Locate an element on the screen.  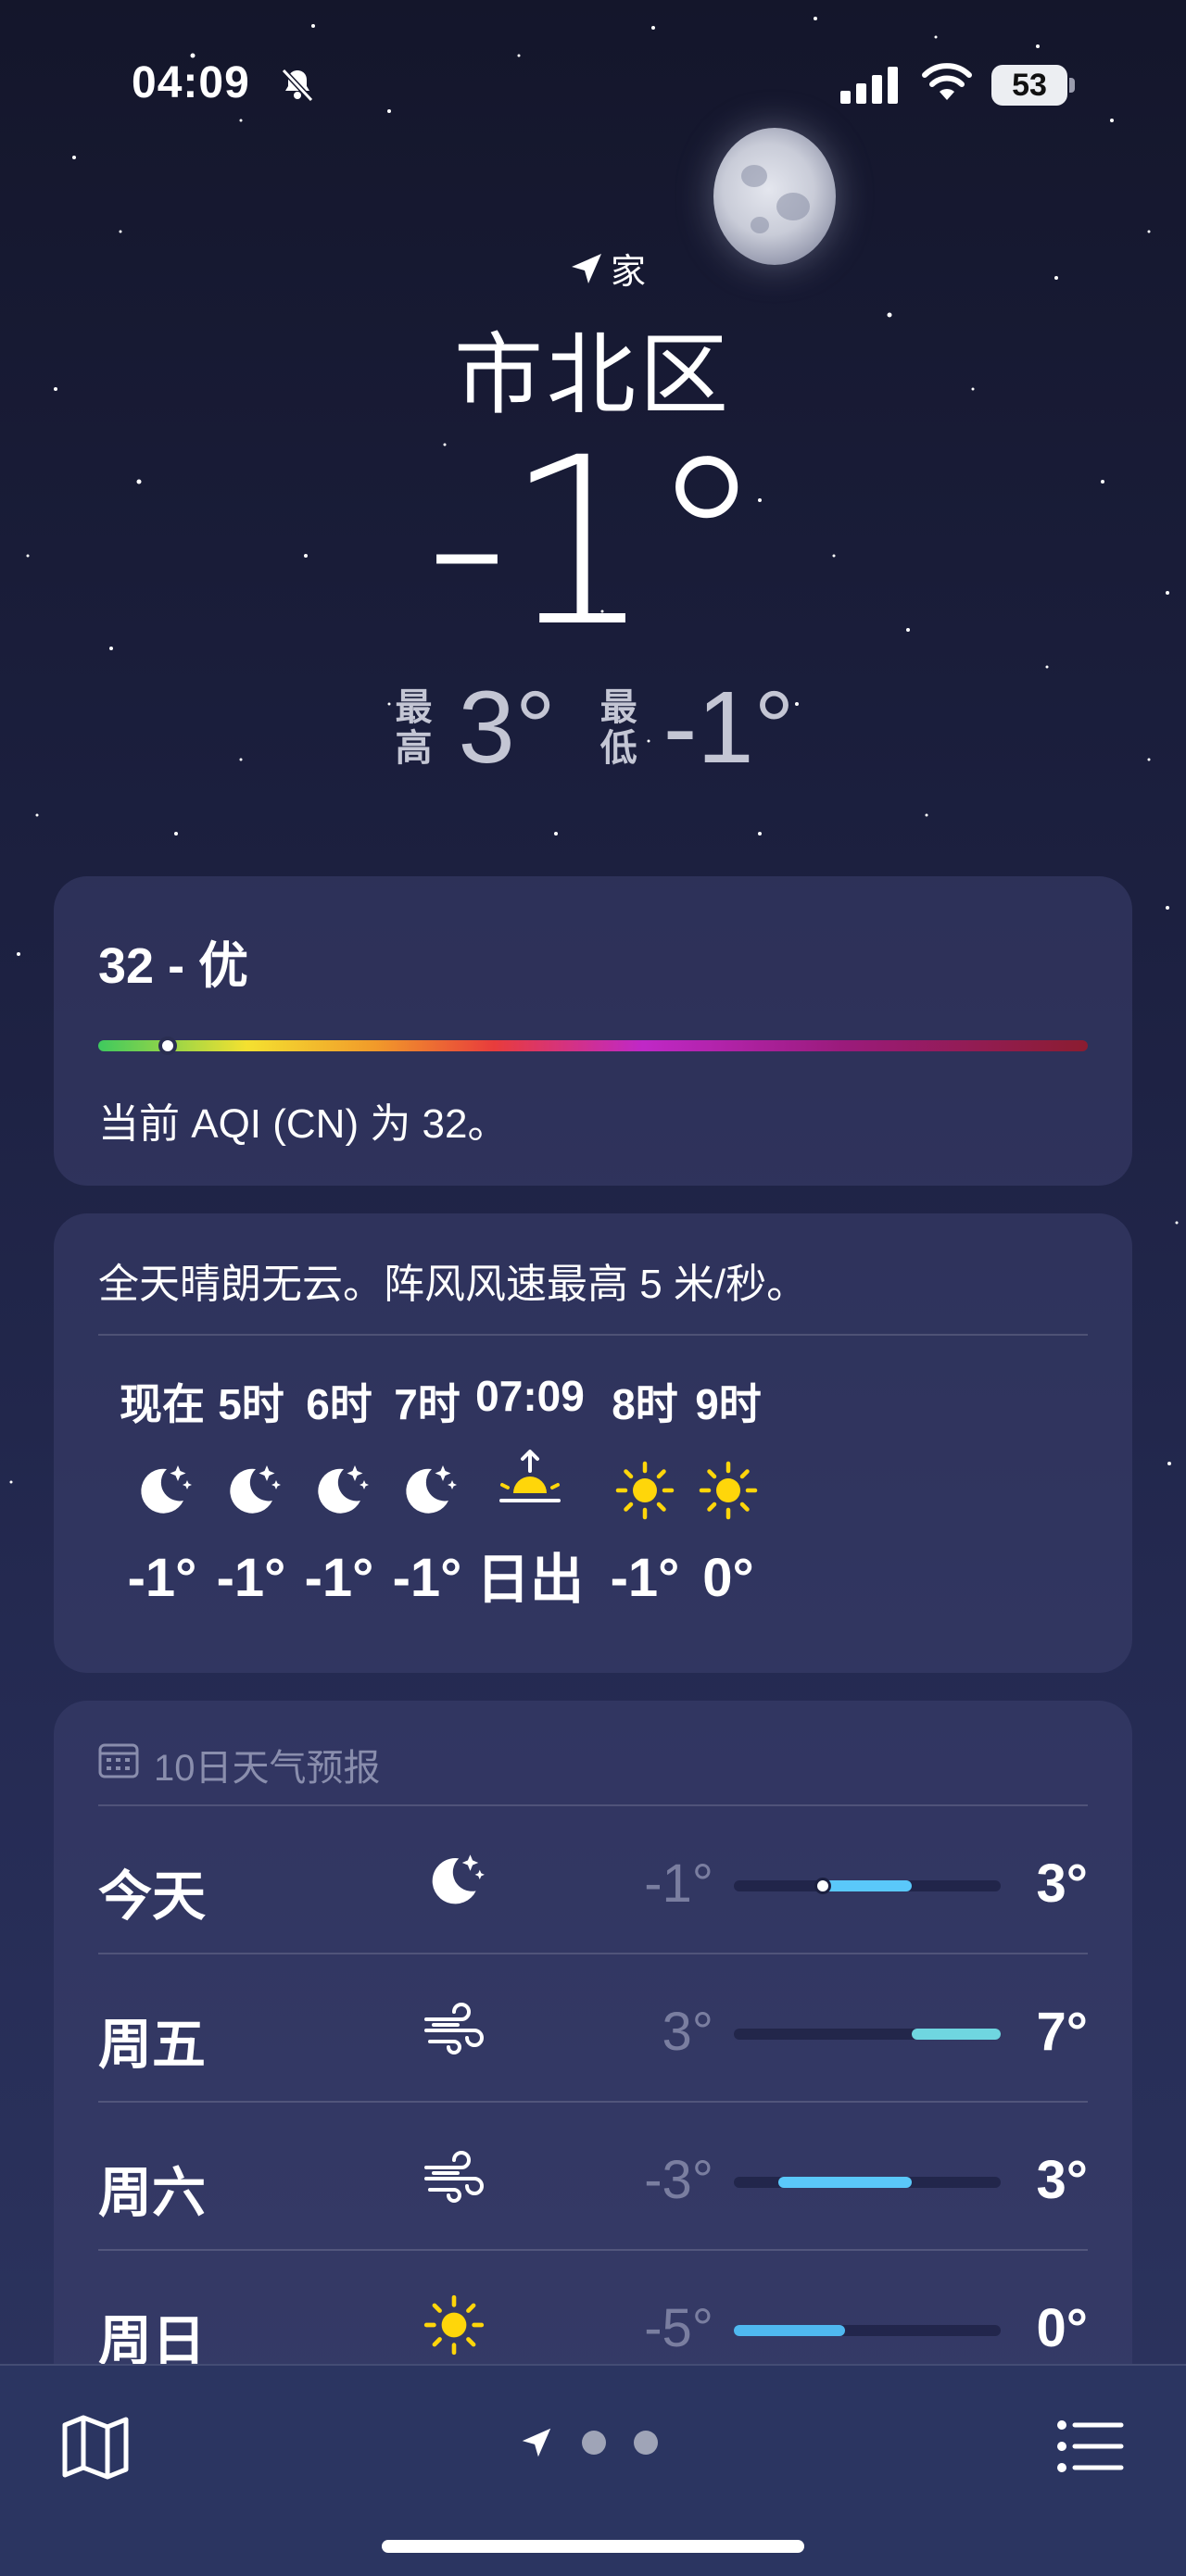
current-temp-dot is located at coordinates (822, 1886).